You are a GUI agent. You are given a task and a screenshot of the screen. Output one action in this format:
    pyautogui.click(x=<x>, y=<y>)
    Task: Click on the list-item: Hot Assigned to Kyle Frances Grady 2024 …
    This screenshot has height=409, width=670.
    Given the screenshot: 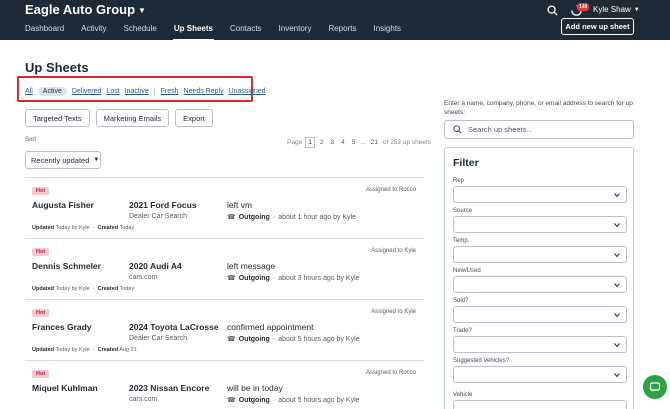 What is the action you would take?
    pyautogui.click(x=224, y=329)
    